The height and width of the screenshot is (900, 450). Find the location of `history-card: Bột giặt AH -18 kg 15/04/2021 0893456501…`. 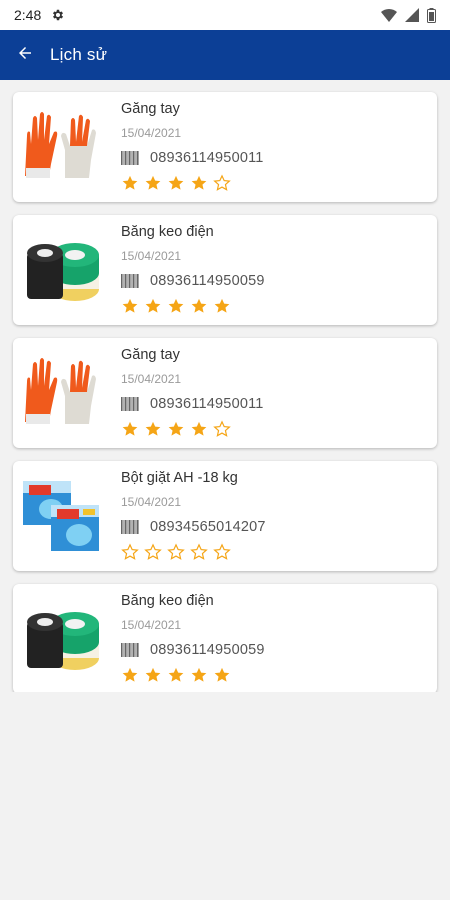

history-card: Bột giặt AH -18 kg 15/04/2021 0893456501… is located at coordinates (225, 516).